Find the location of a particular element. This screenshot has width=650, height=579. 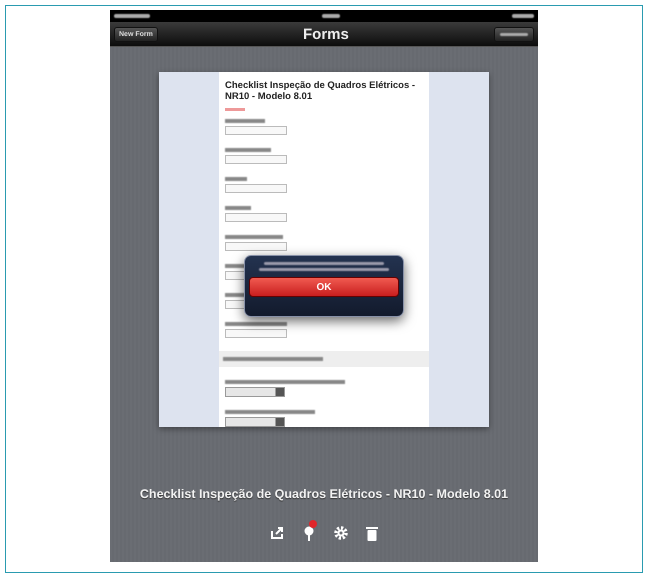

pin-icon is located at coordinates (309, 533).